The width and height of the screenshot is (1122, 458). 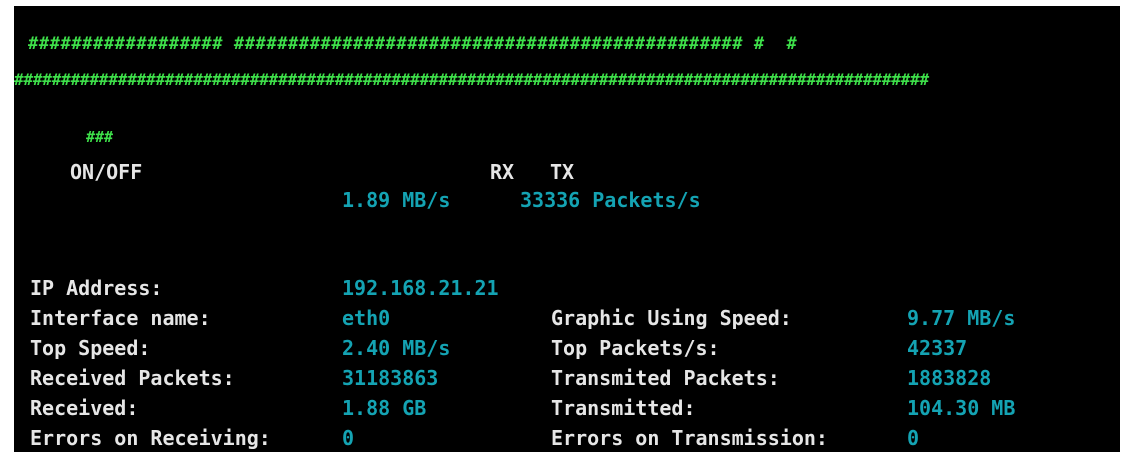 I want to click on top-speed-label: Top Speed:, so click(x=90, y=348).